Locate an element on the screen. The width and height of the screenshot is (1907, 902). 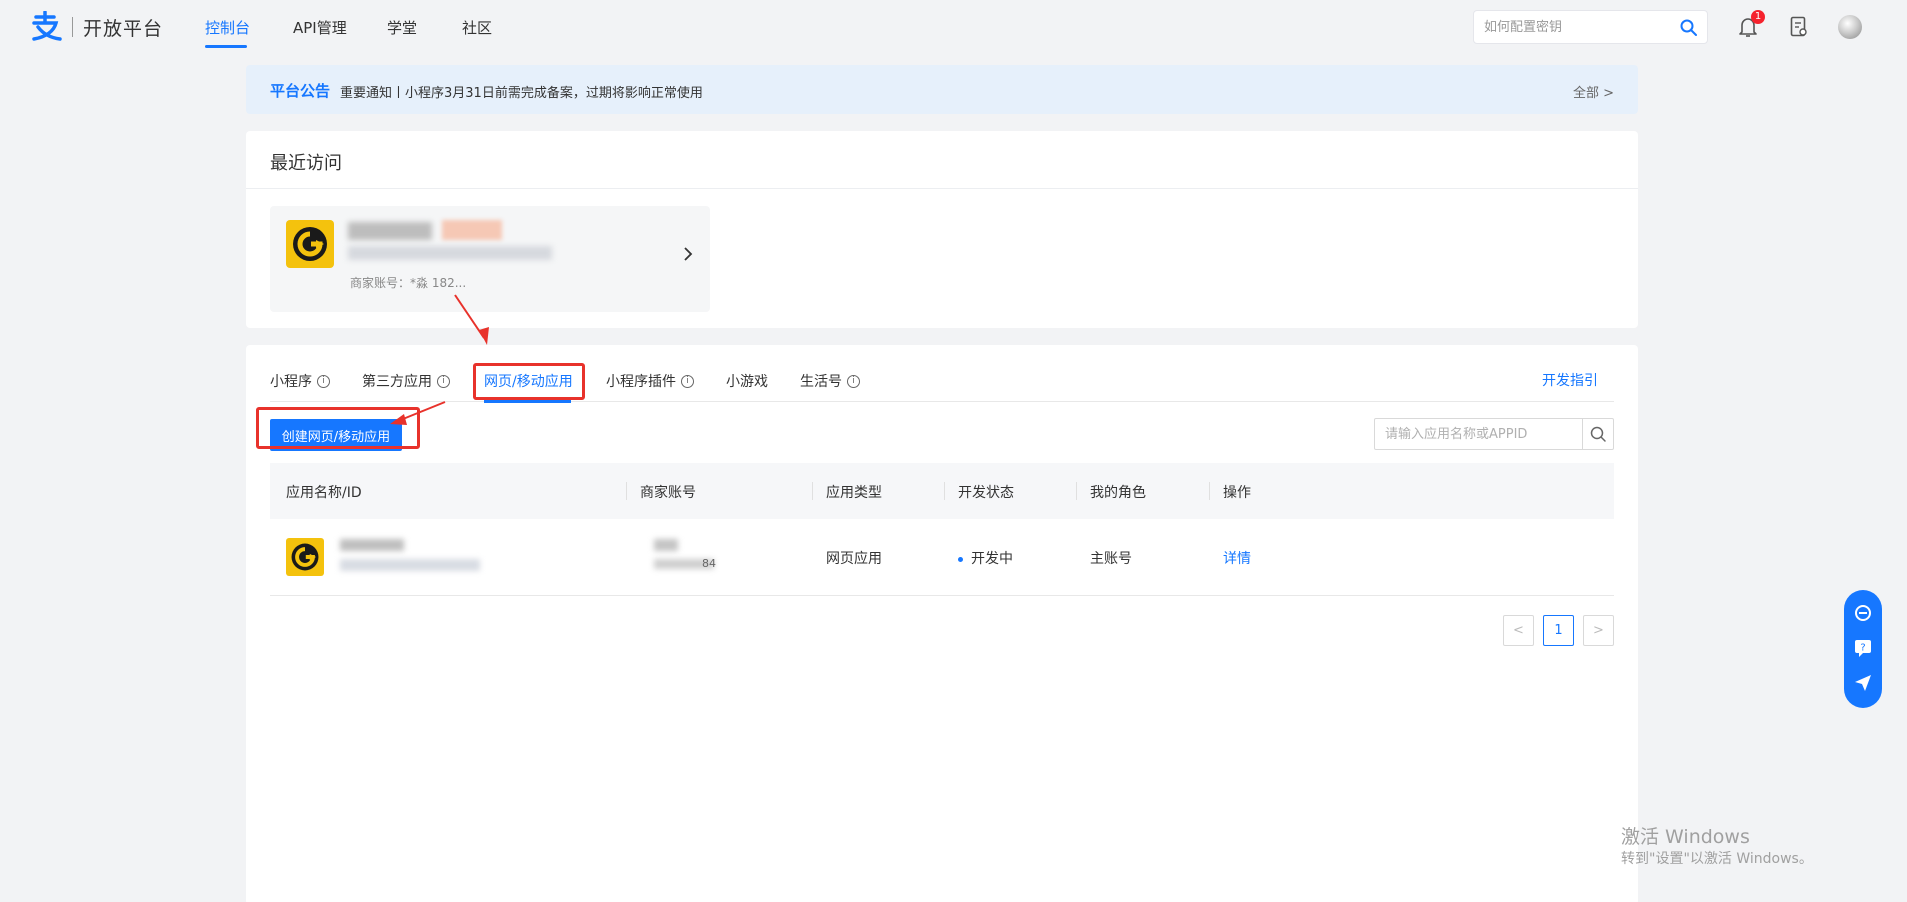
announcement-bar: 平台公告 重要通知丨小程序3月31日前需完成备案，过期将影响正常使用 全部 > is located at coordinates (942, 89).